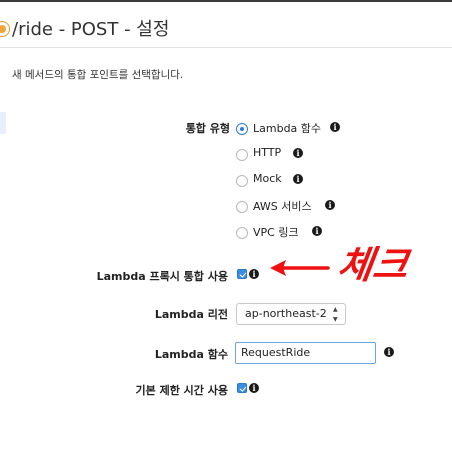  What do you see at coordinates (91, 29) in the screenshot?
I see `page-title: /ride - POST - 설정` at bounding box center [91, 29].